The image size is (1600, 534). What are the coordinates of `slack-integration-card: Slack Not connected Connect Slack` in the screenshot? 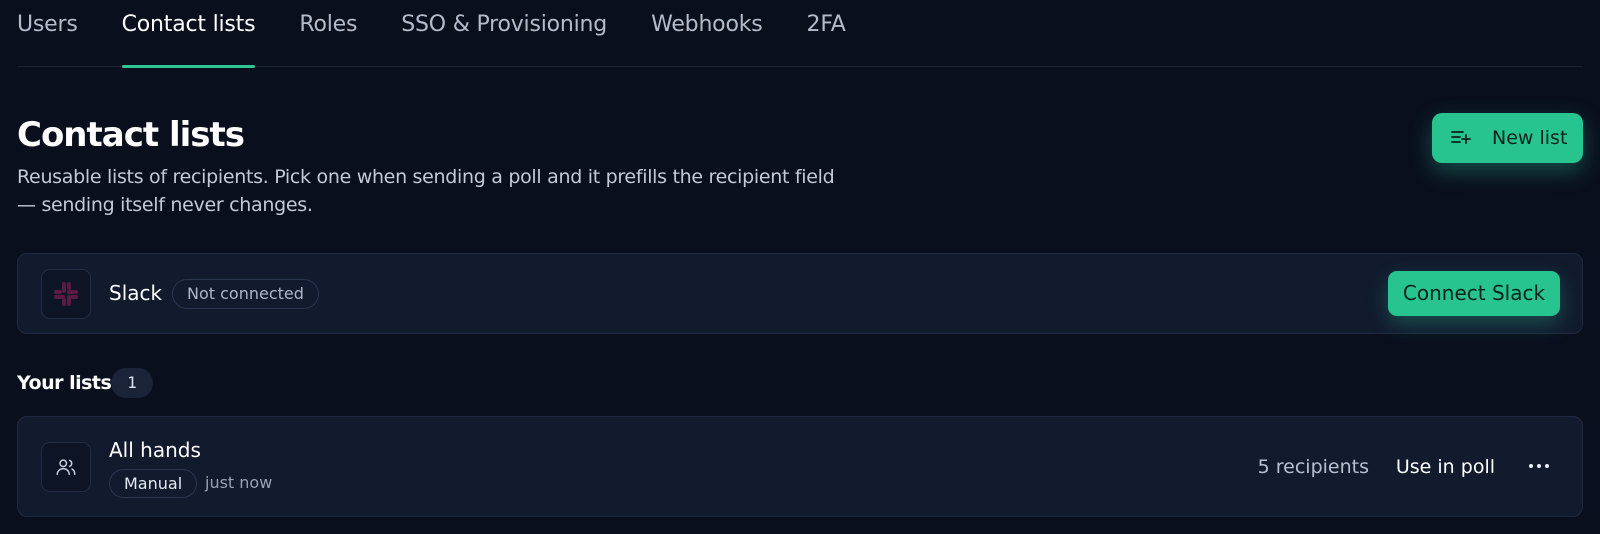 It's located at (800, 293).